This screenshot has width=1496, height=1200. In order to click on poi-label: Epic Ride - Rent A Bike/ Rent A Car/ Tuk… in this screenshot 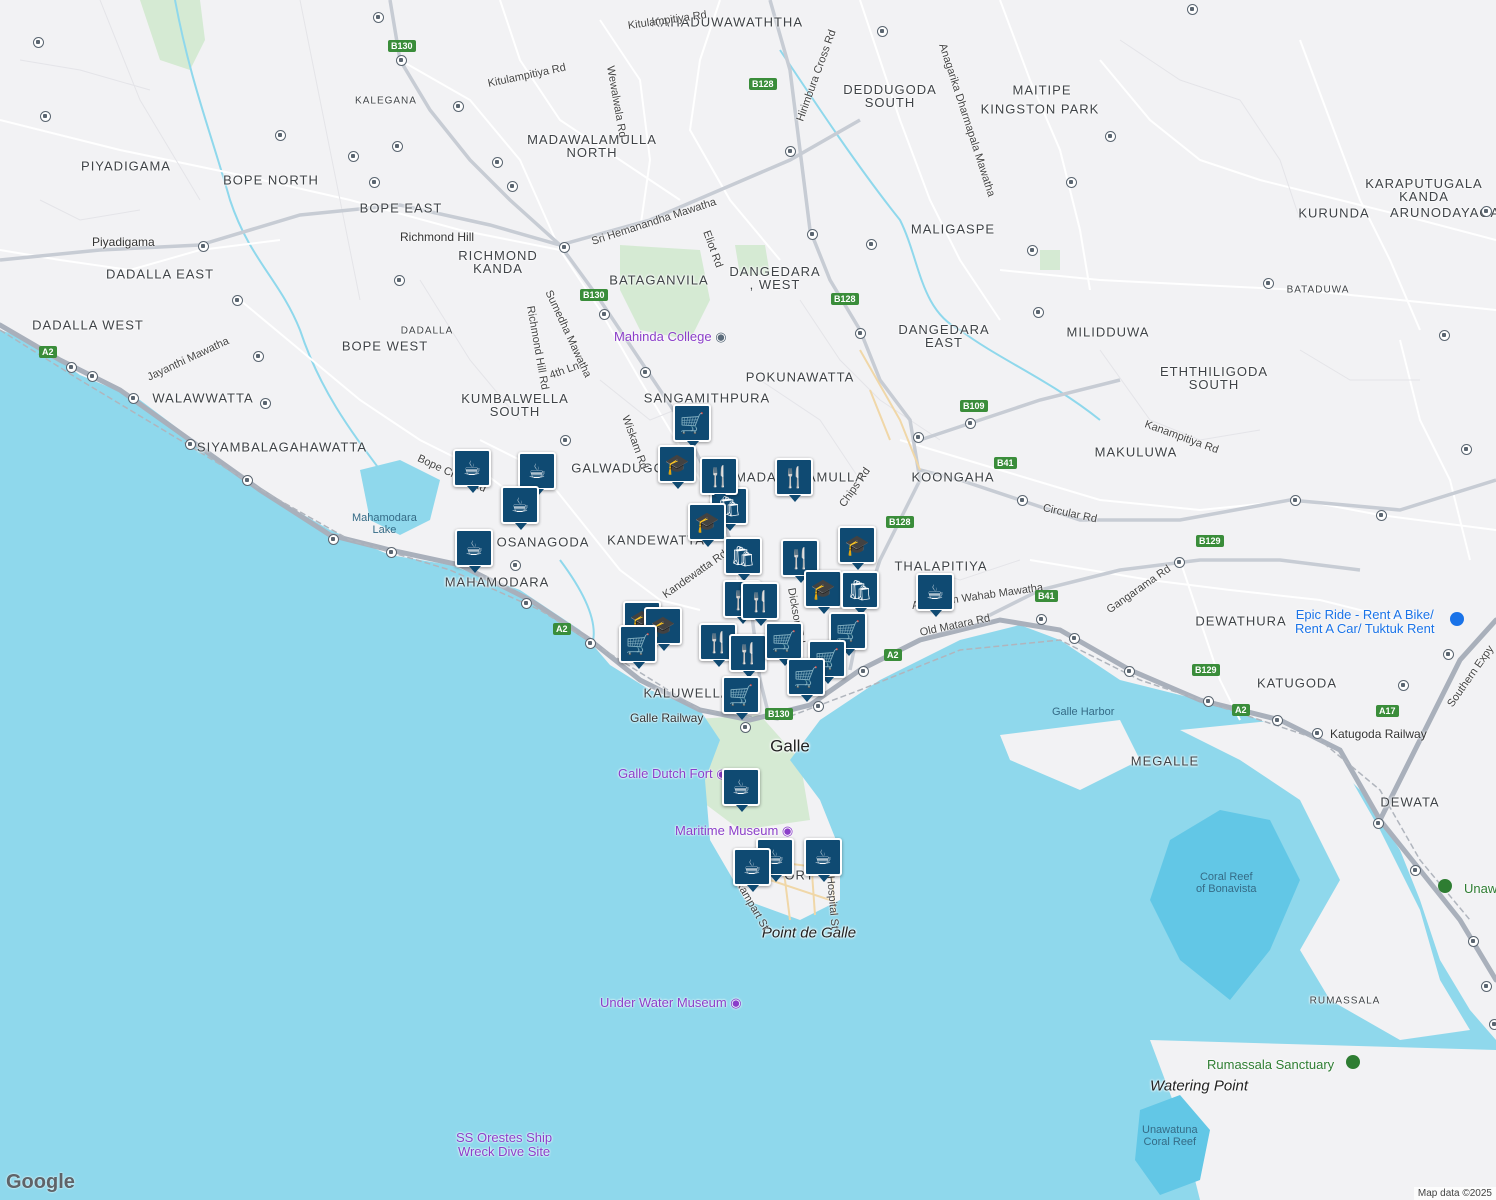, I will do `click(1364, 622)`.